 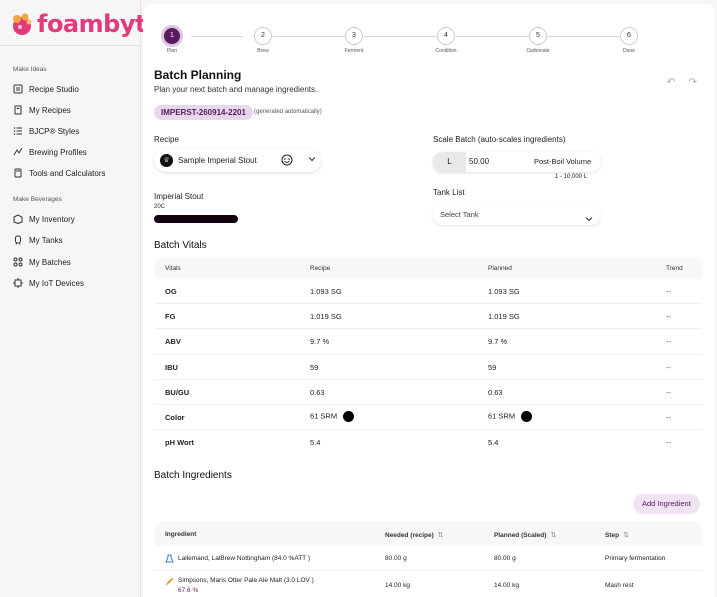 What do you see at coordinates (428, 342) in the screenshot?
I see `table-row: ABV 9.7 % 9.7 % --` at bounding box center [428, 342].